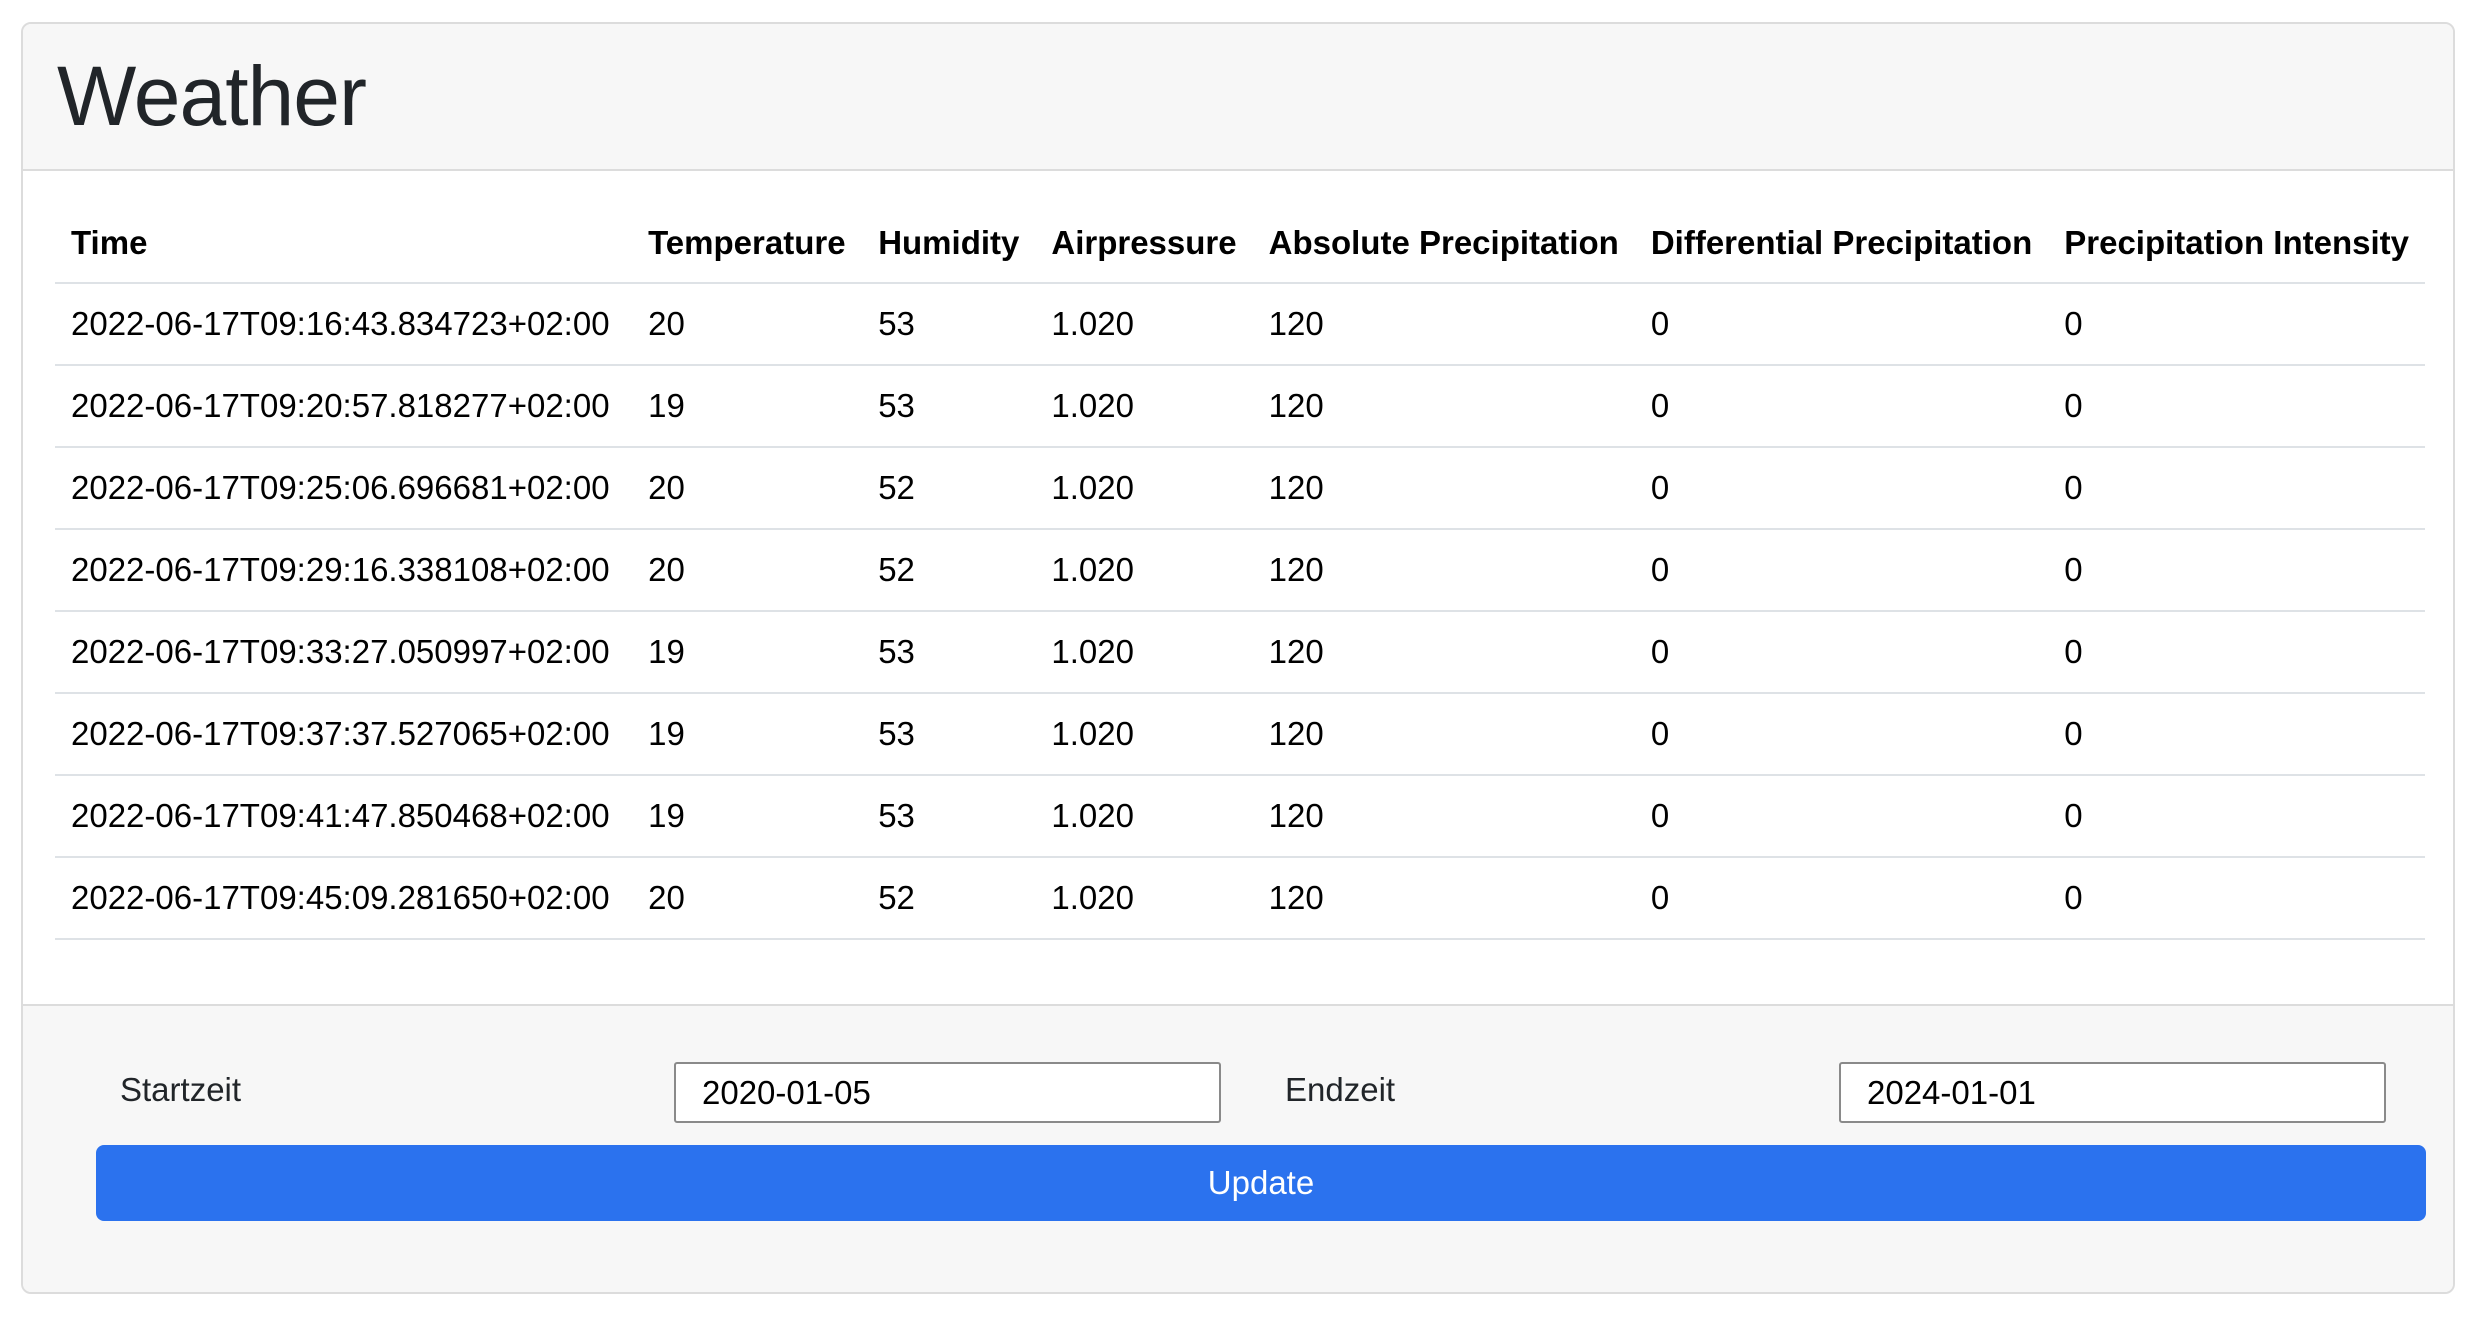 This screenshot has height=1326, width=2478. Describe the element at coordinates (1261, 1183) in the screenshot. I see `update-button: Update` at that location.